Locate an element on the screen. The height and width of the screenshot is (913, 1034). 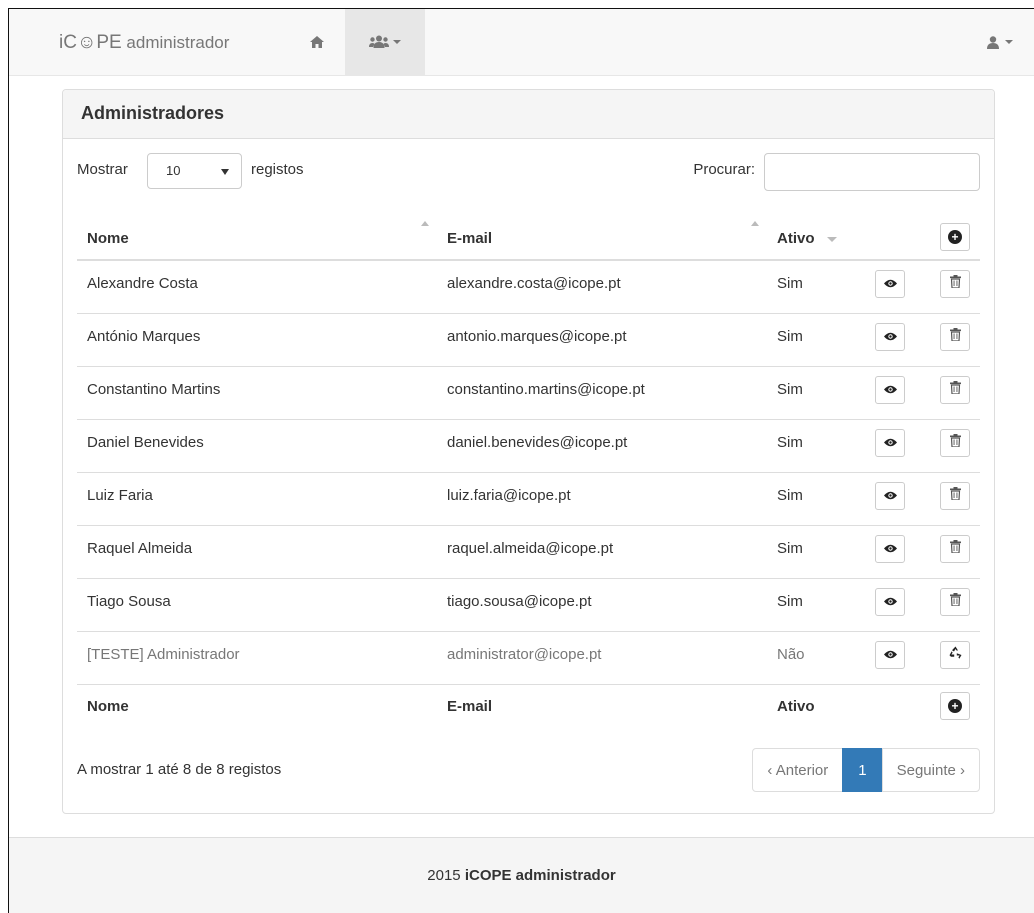
footer-header-view is located at coordinates (894, 708).